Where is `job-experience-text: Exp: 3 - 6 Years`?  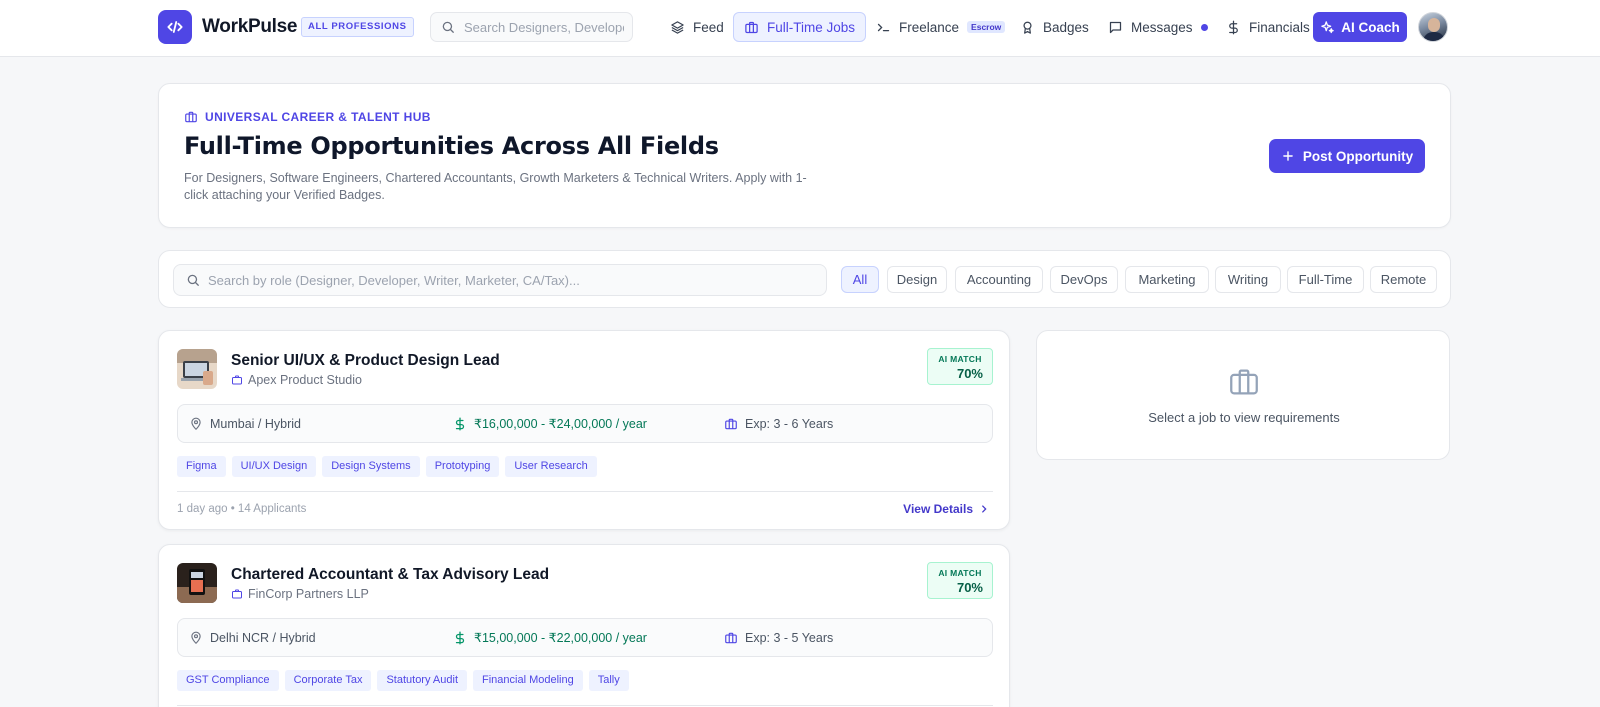
job-experience-text: Exp: 3 - 6 Years is located at coordinates (789, 423).